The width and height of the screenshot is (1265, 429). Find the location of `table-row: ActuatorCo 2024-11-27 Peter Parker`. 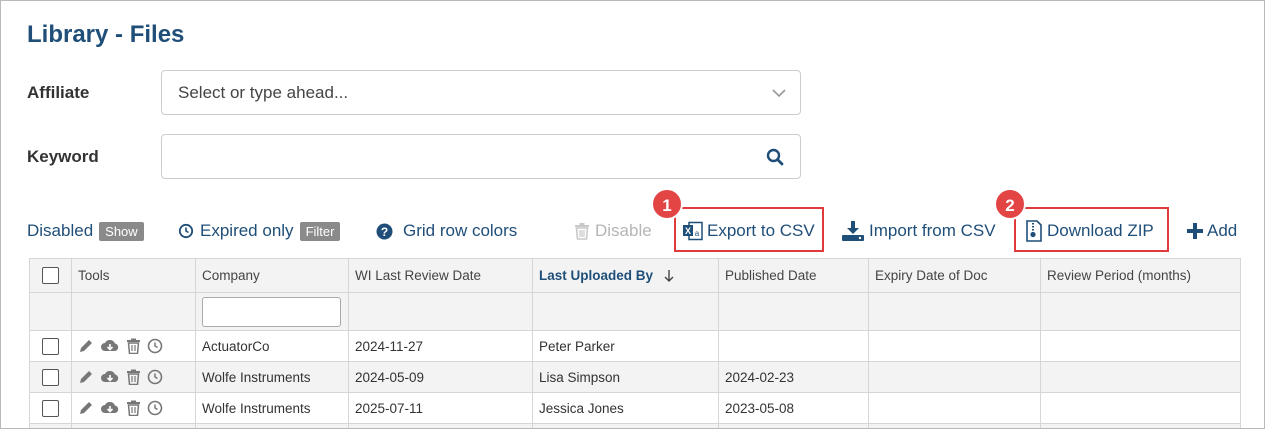

table-row: ActuatorCo 2024-11-27 Peter Parker is located at coordinates (635, 346).